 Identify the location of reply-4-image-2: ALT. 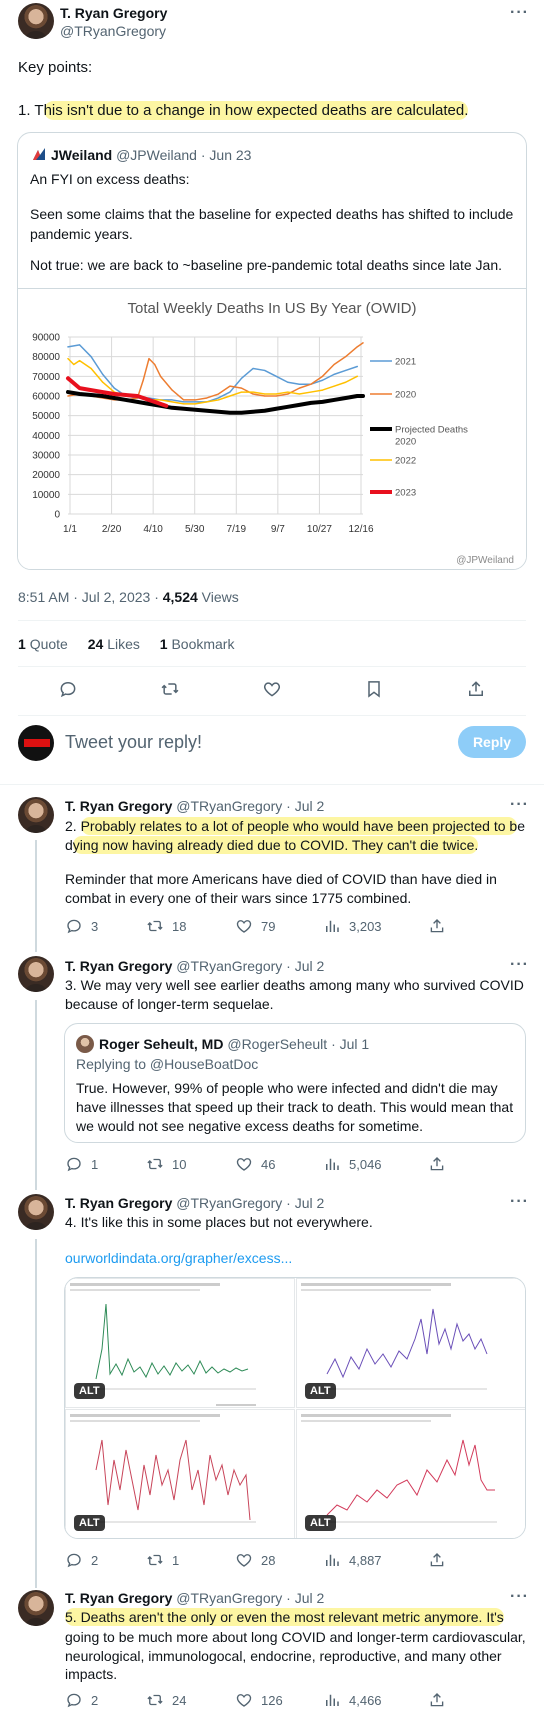
(410, 1343).